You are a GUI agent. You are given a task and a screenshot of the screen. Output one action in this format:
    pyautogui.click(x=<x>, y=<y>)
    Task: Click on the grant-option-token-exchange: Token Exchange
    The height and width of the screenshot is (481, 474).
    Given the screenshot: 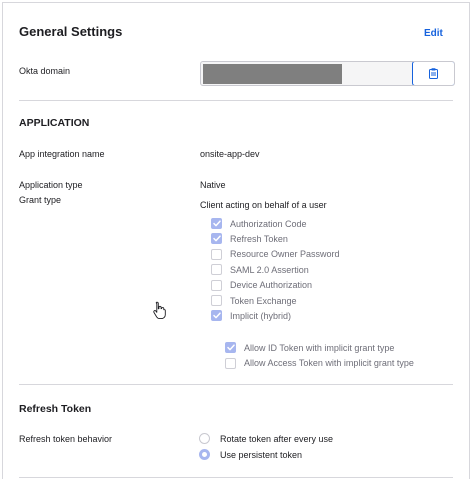 What is the action you would take?
    pyautogui.click(x=254, y=300)
    